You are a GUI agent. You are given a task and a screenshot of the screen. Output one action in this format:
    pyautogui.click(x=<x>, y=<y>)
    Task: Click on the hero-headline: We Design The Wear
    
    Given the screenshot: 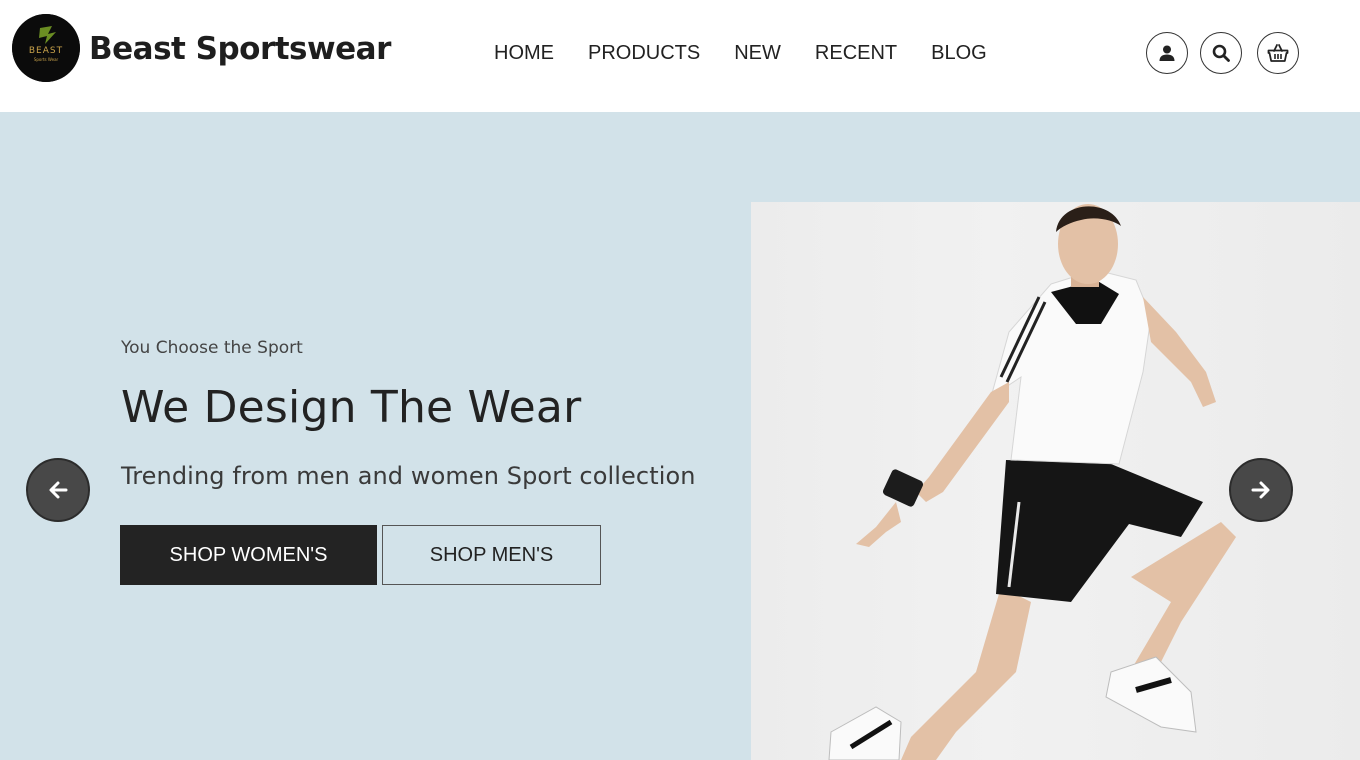 What is the action you would take?
    pyautogui.click(x=351, y=407)
    